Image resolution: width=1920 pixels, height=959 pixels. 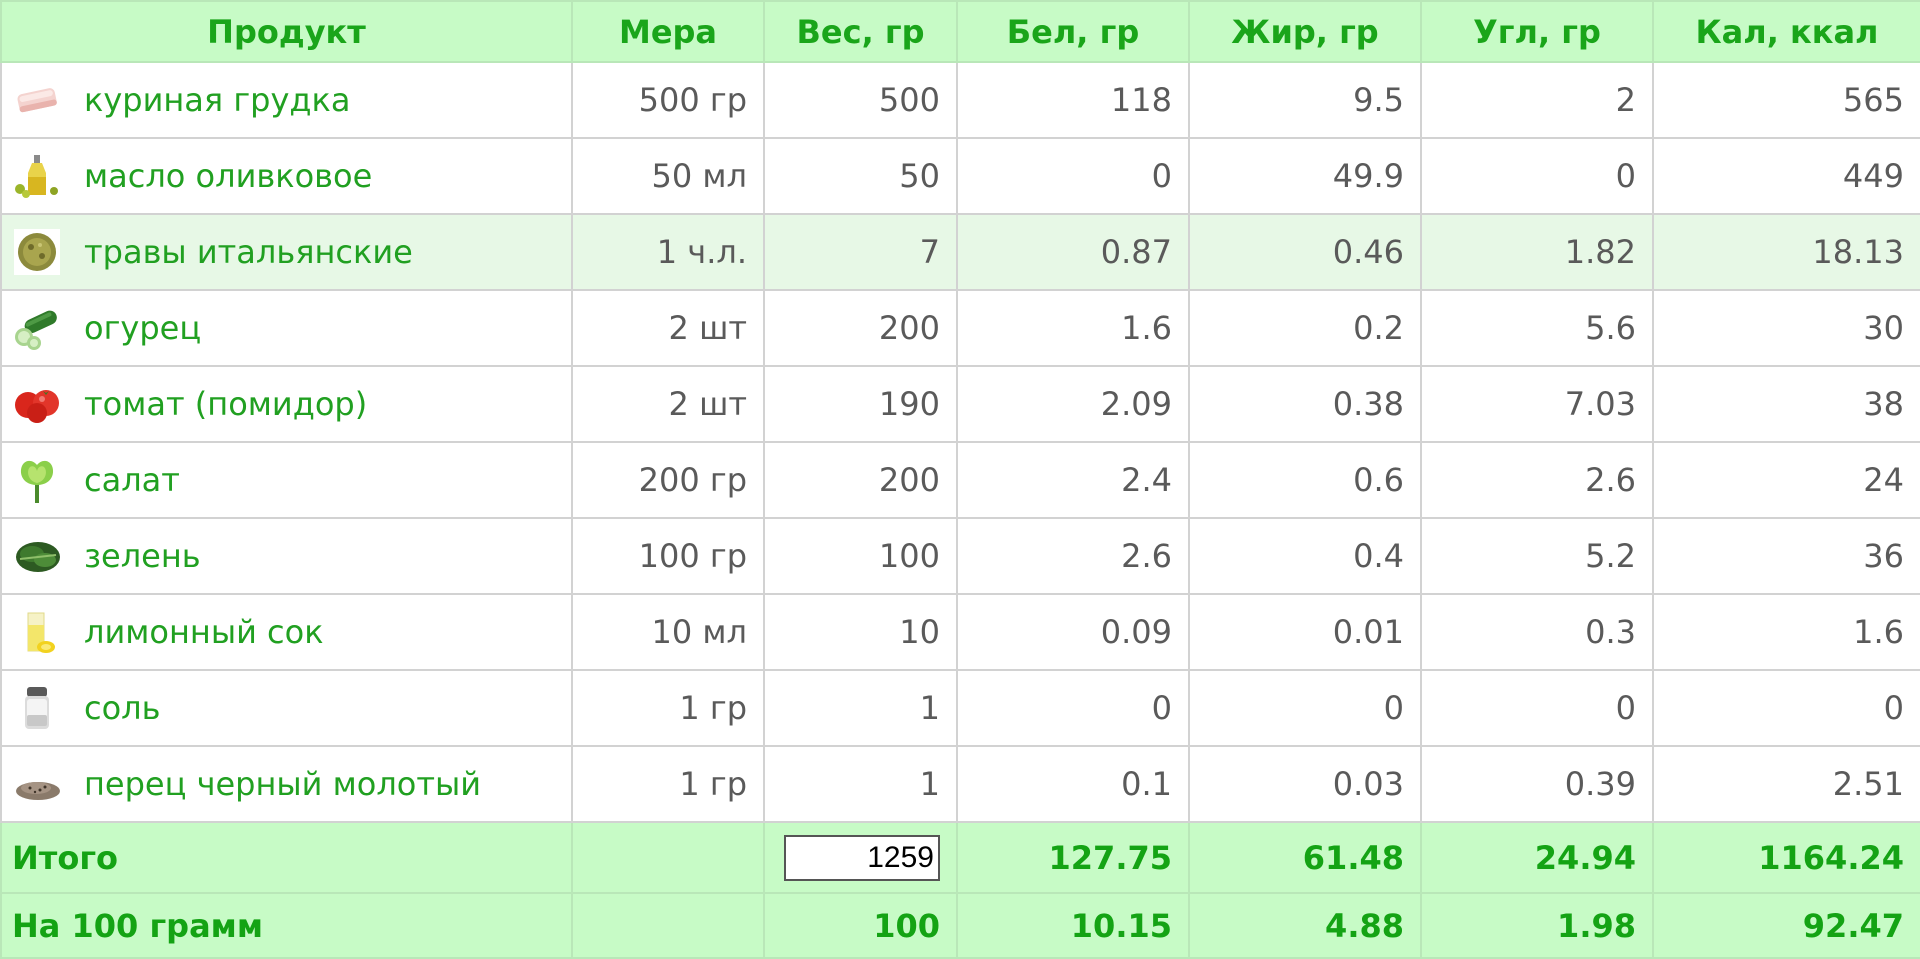 I want to click on per-100g-protein: 10.15, so click(x=1073, y=925).